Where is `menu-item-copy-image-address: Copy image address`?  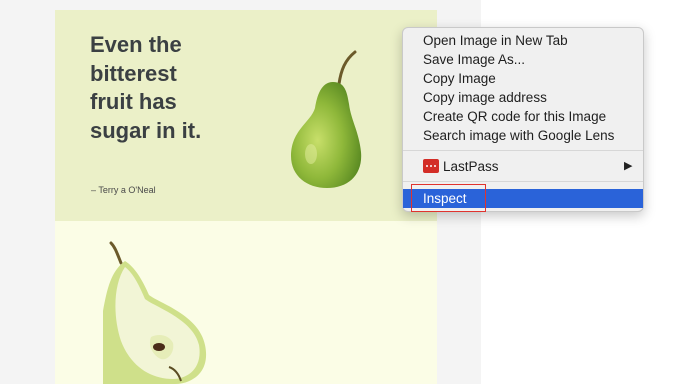 menu-item-copy-image-address: Copy image address is located at coordinates (523, 97).